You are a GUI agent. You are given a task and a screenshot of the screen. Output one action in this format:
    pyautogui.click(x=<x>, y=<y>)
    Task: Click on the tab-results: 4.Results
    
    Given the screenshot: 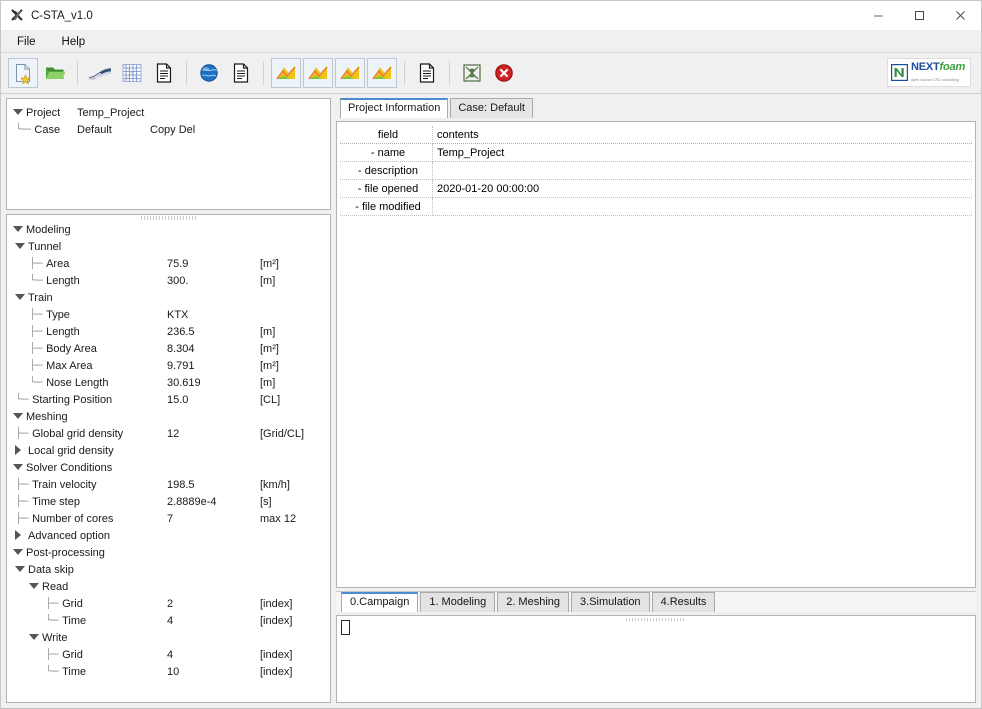 What is the action you would take?
    pyautogui.click(x=683, y=602)
    